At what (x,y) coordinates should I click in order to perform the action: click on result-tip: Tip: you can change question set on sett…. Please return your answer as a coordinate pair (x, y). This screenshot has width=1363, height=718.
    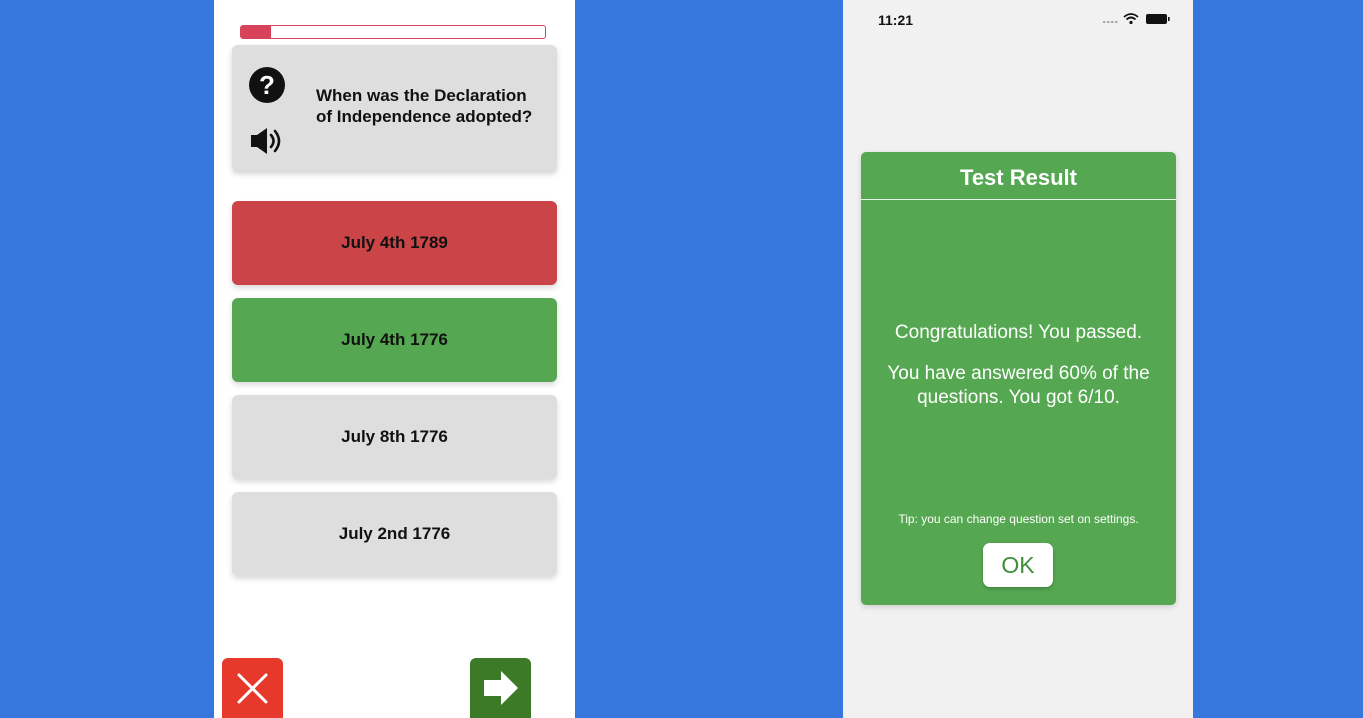
    Looking at the image, I should click on (1018, 519).